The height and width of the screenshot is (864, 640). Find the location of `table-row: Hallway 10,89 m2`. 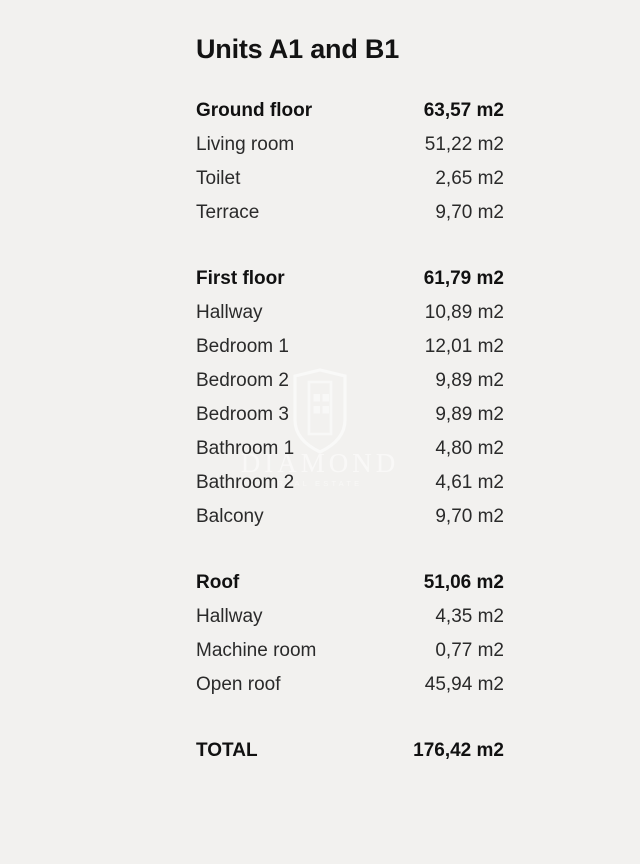

table-row: Hallway 10,89 m2 is located at coordinates (350, 313).